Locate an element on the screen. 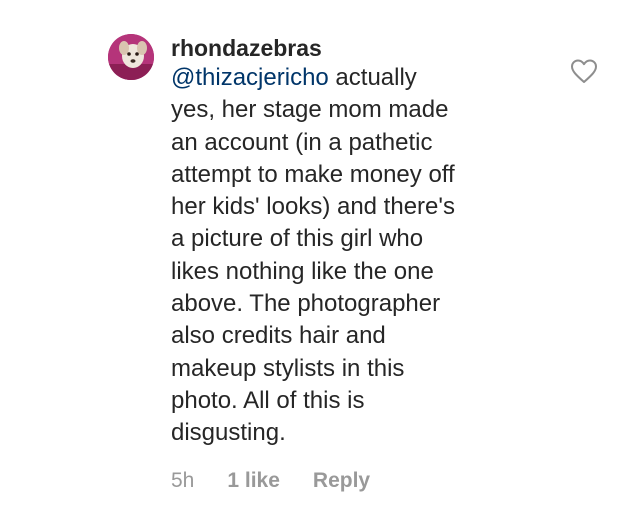 Image resolution: width=640 pixels, height=519 pixels. comment-line: an account (in a pathetic is located at coordinates (302, 142).